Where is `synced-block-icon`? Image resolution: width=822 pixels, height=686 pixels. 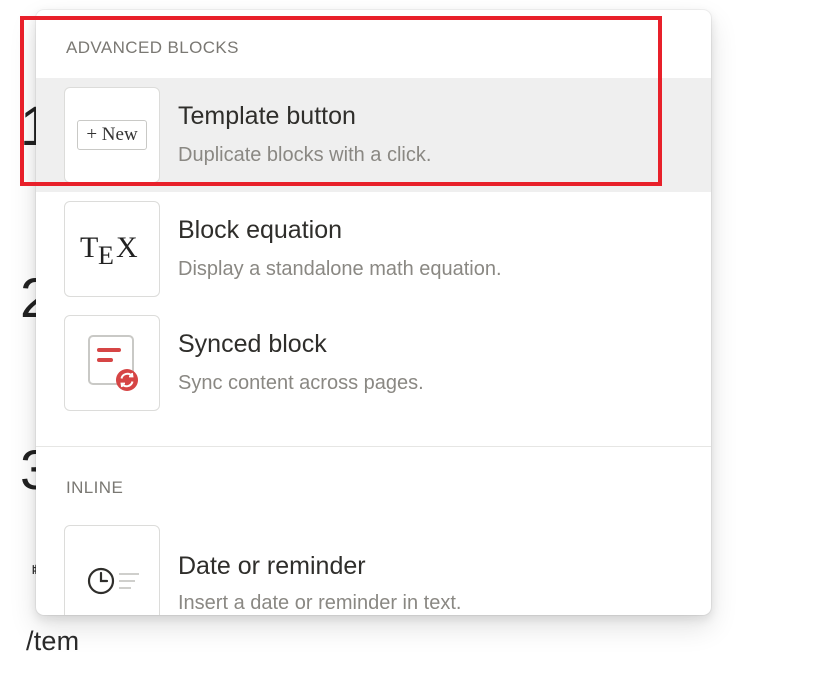
synced-block-icon is located at coordinates (112, 363).